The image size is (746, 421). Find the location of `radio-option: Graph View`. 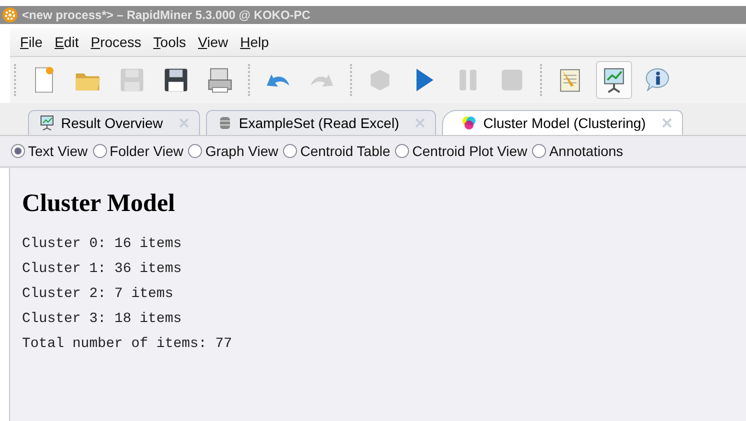

radio-option: Graph View is located at coordinates (233, 151).